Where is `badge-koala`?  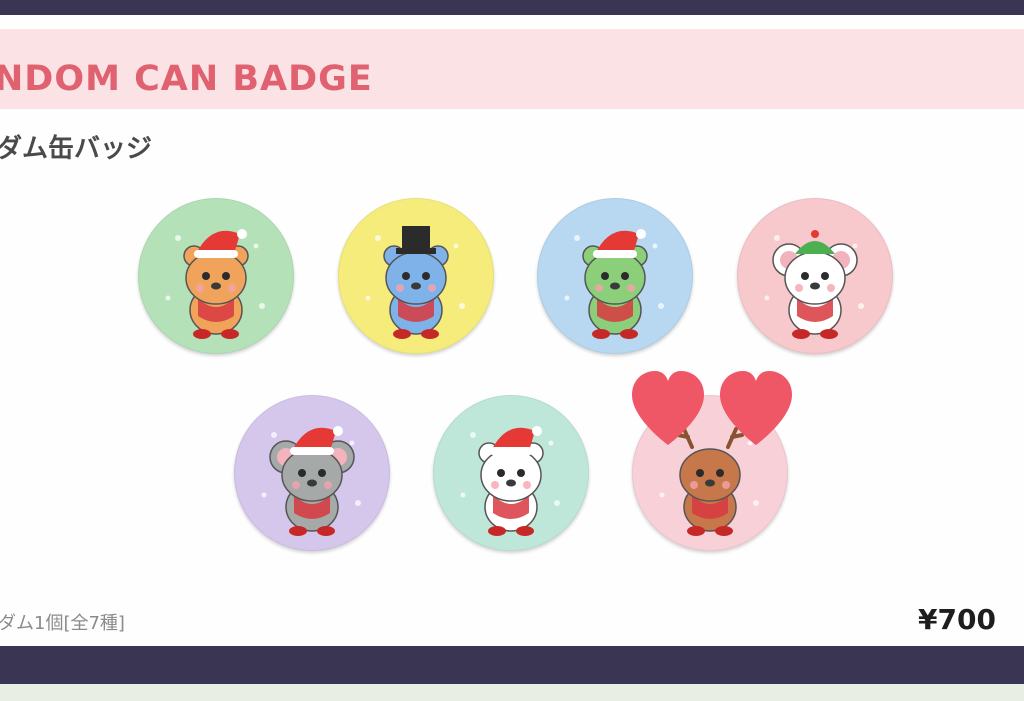
badge-koala is located at coordinates (312, 473).